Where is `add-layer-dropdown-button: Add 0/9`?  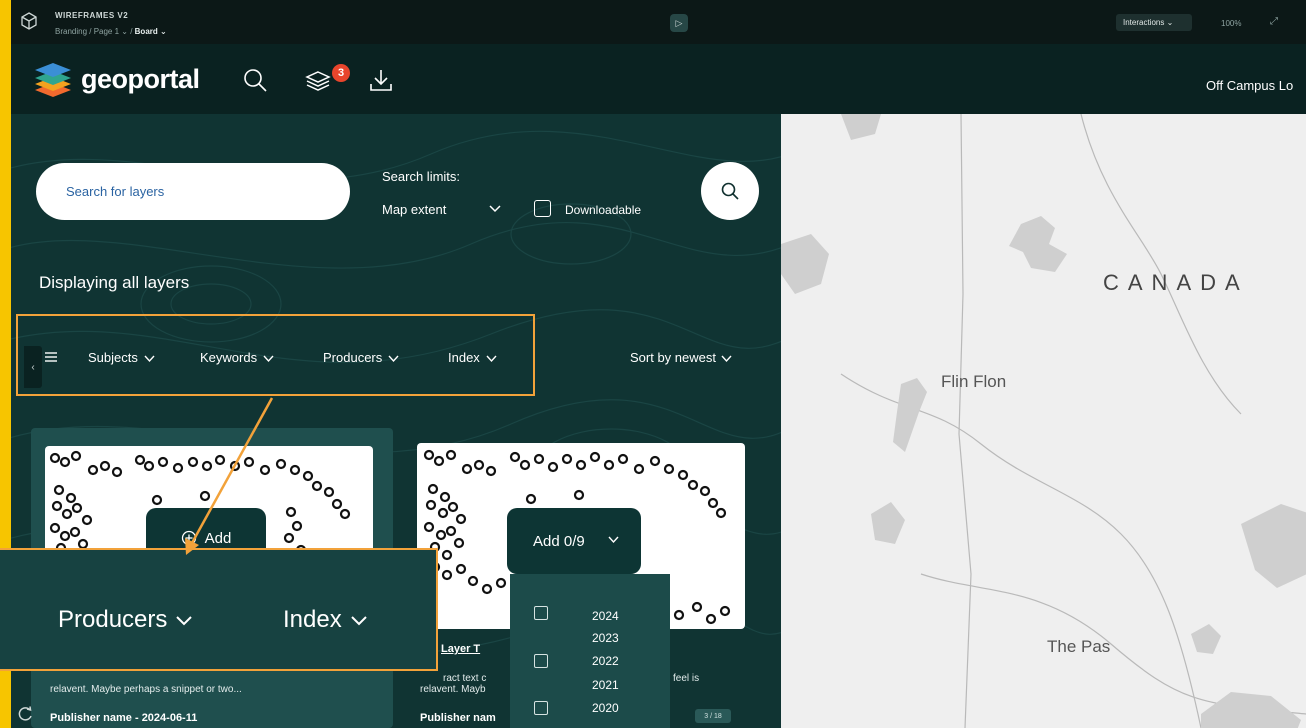 add-layer-dropdown-button: Add 0/9 is located at coordinates (574, 541).